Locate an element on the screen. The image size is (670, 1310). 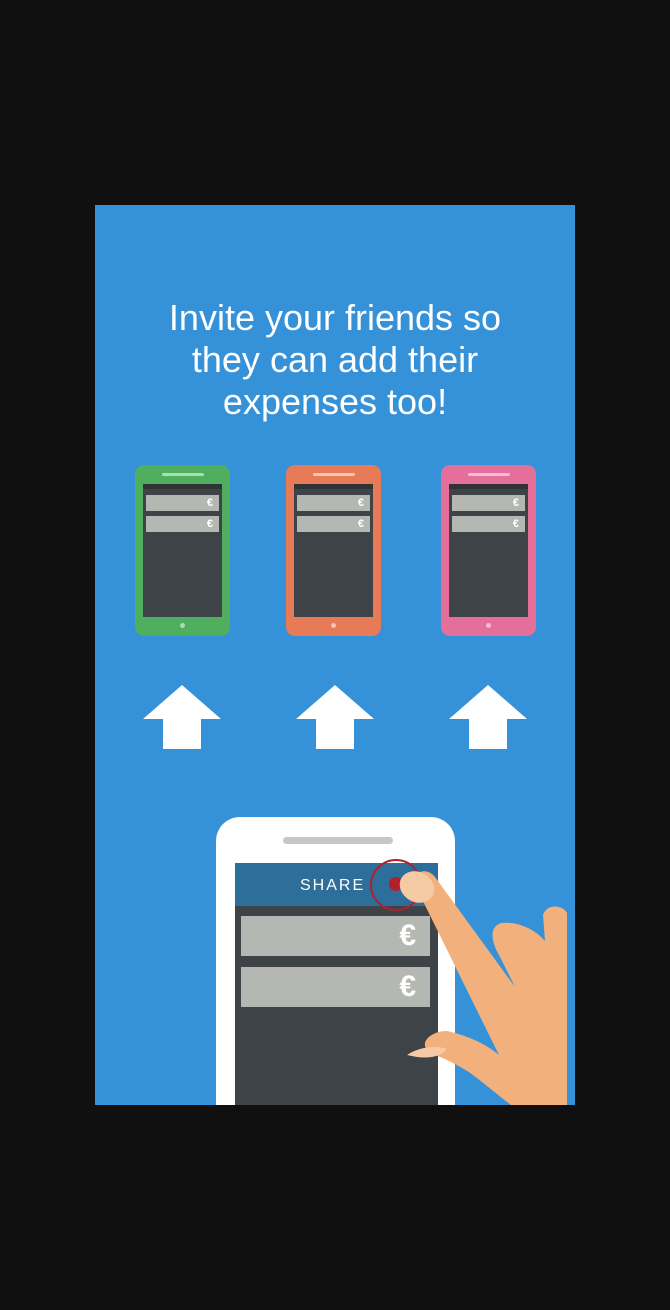
headline-line-3: expenses too! is located at coordinates (335, 401).